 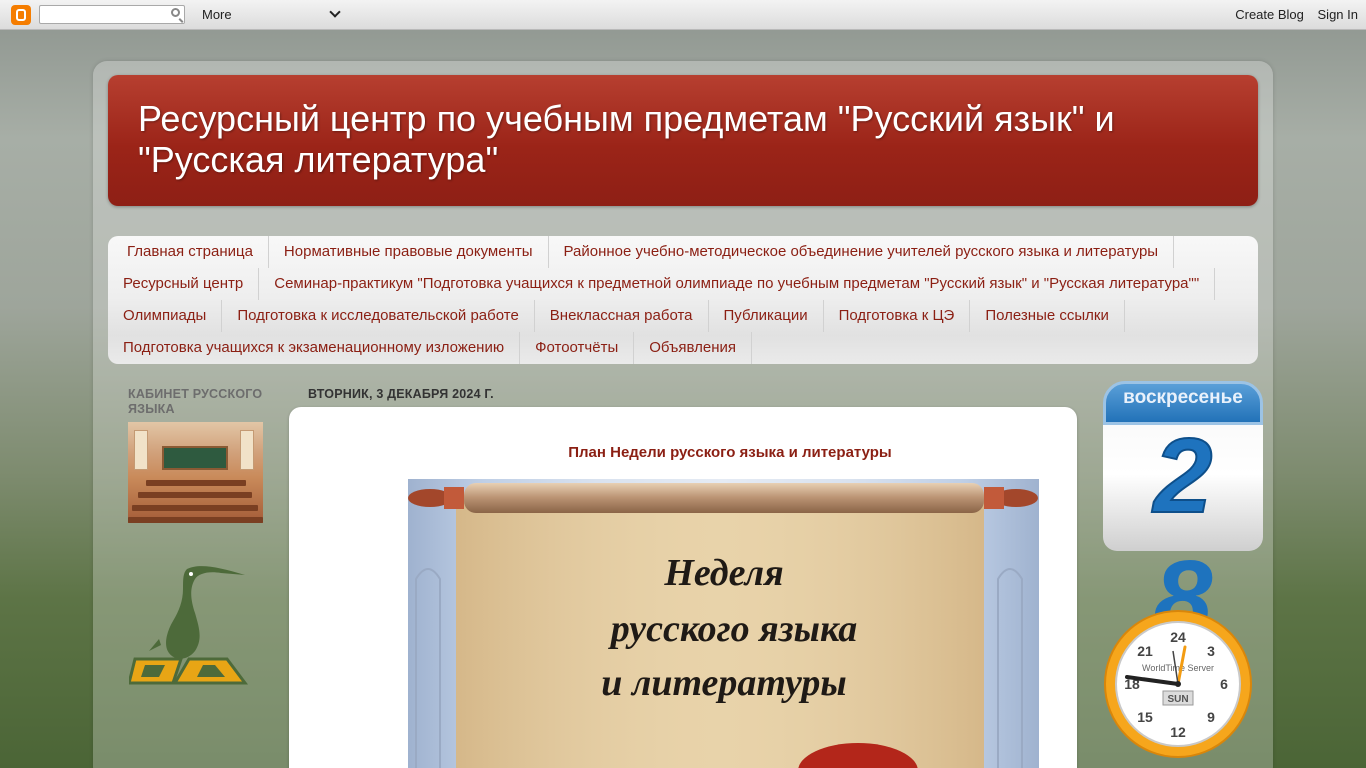 I want to click on calendar-widget: 8 воскресенье 2, so click(x=1183, y=517).